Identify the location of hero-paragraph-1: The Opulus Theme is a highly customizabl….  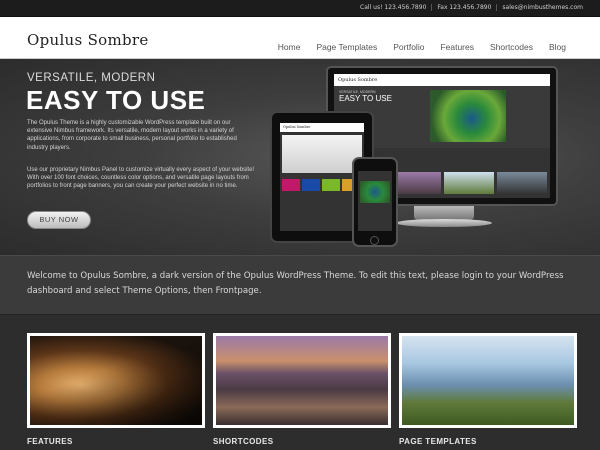
(132, 135).